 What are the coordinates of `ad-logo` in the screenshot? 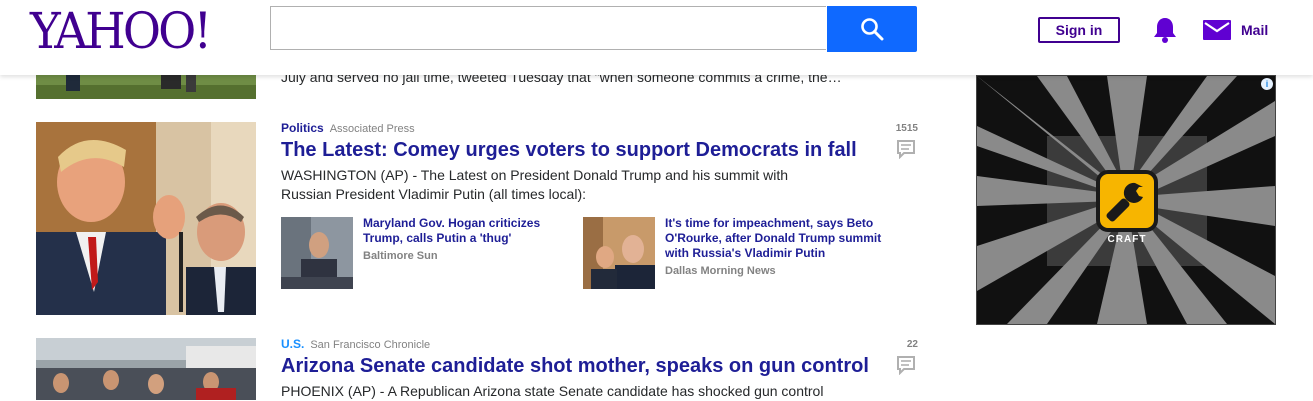 It's located at (1127, 201).